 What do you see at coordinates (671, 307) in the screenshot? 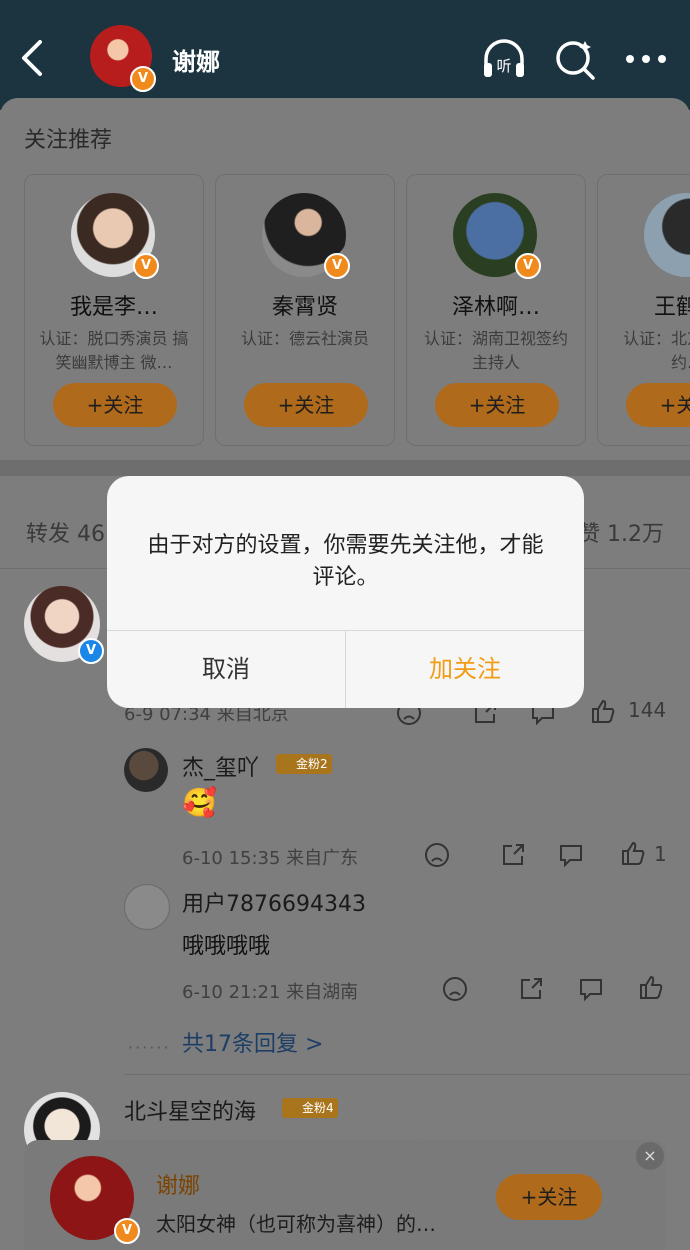
I see `recommend-name: 王鹤棣` at bounding box center [671, 307].